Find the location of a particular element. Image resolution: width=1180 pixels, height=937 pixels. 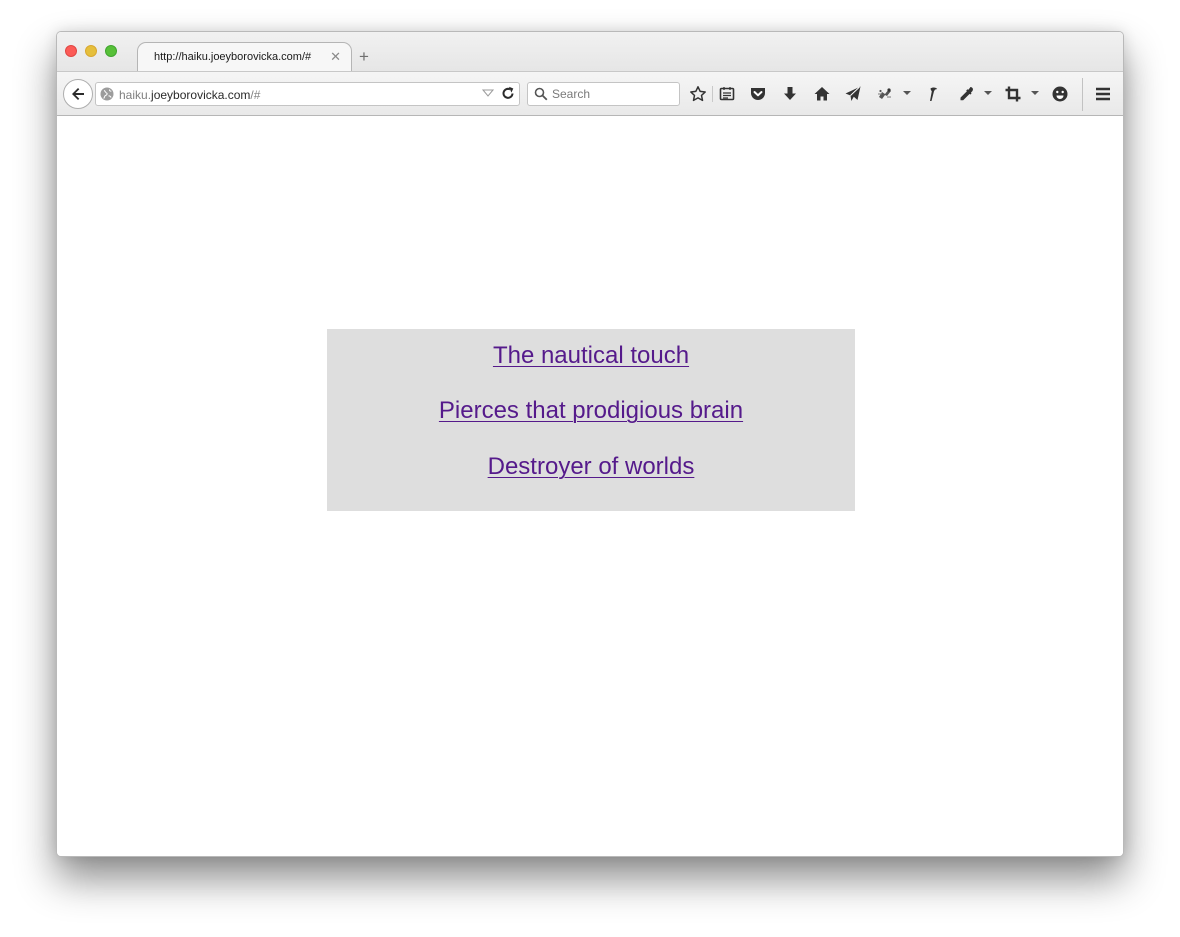

url-domain: joeyborovicka.com is located at coordinates (201, 95).